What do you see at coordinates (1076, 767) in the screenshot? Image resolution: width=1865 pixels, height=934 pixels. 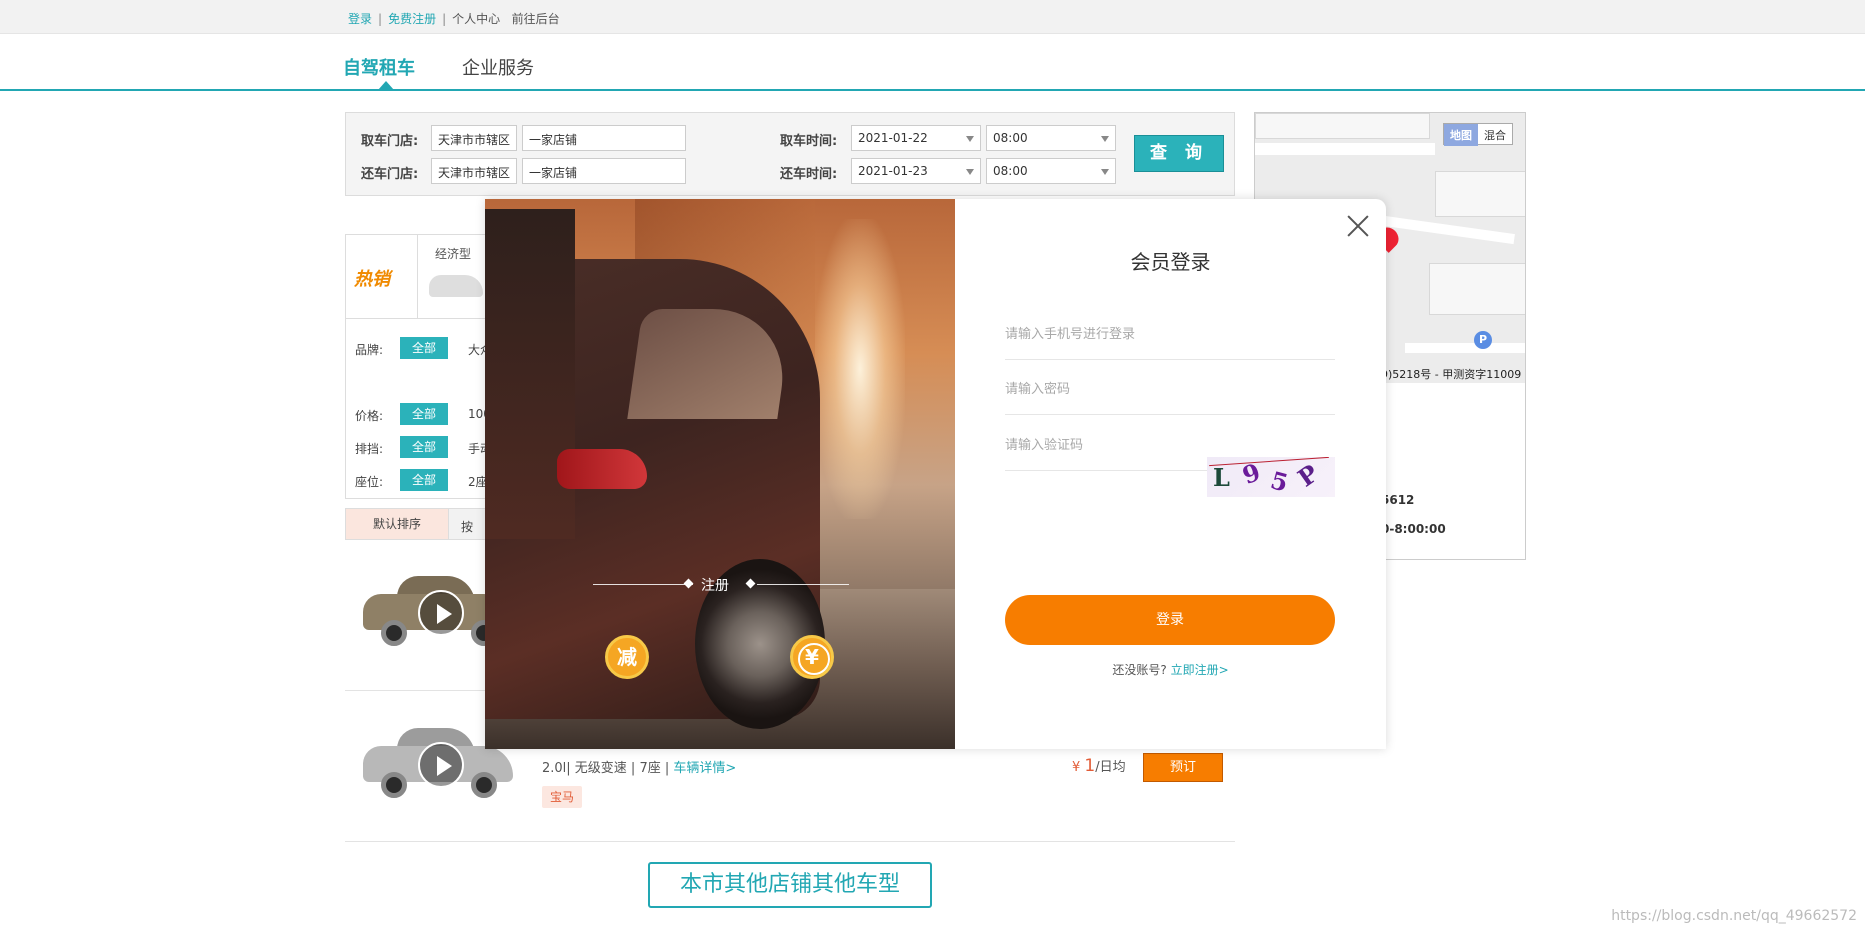 I see `price-currency: ¥` at bounding box center [1076, 767].